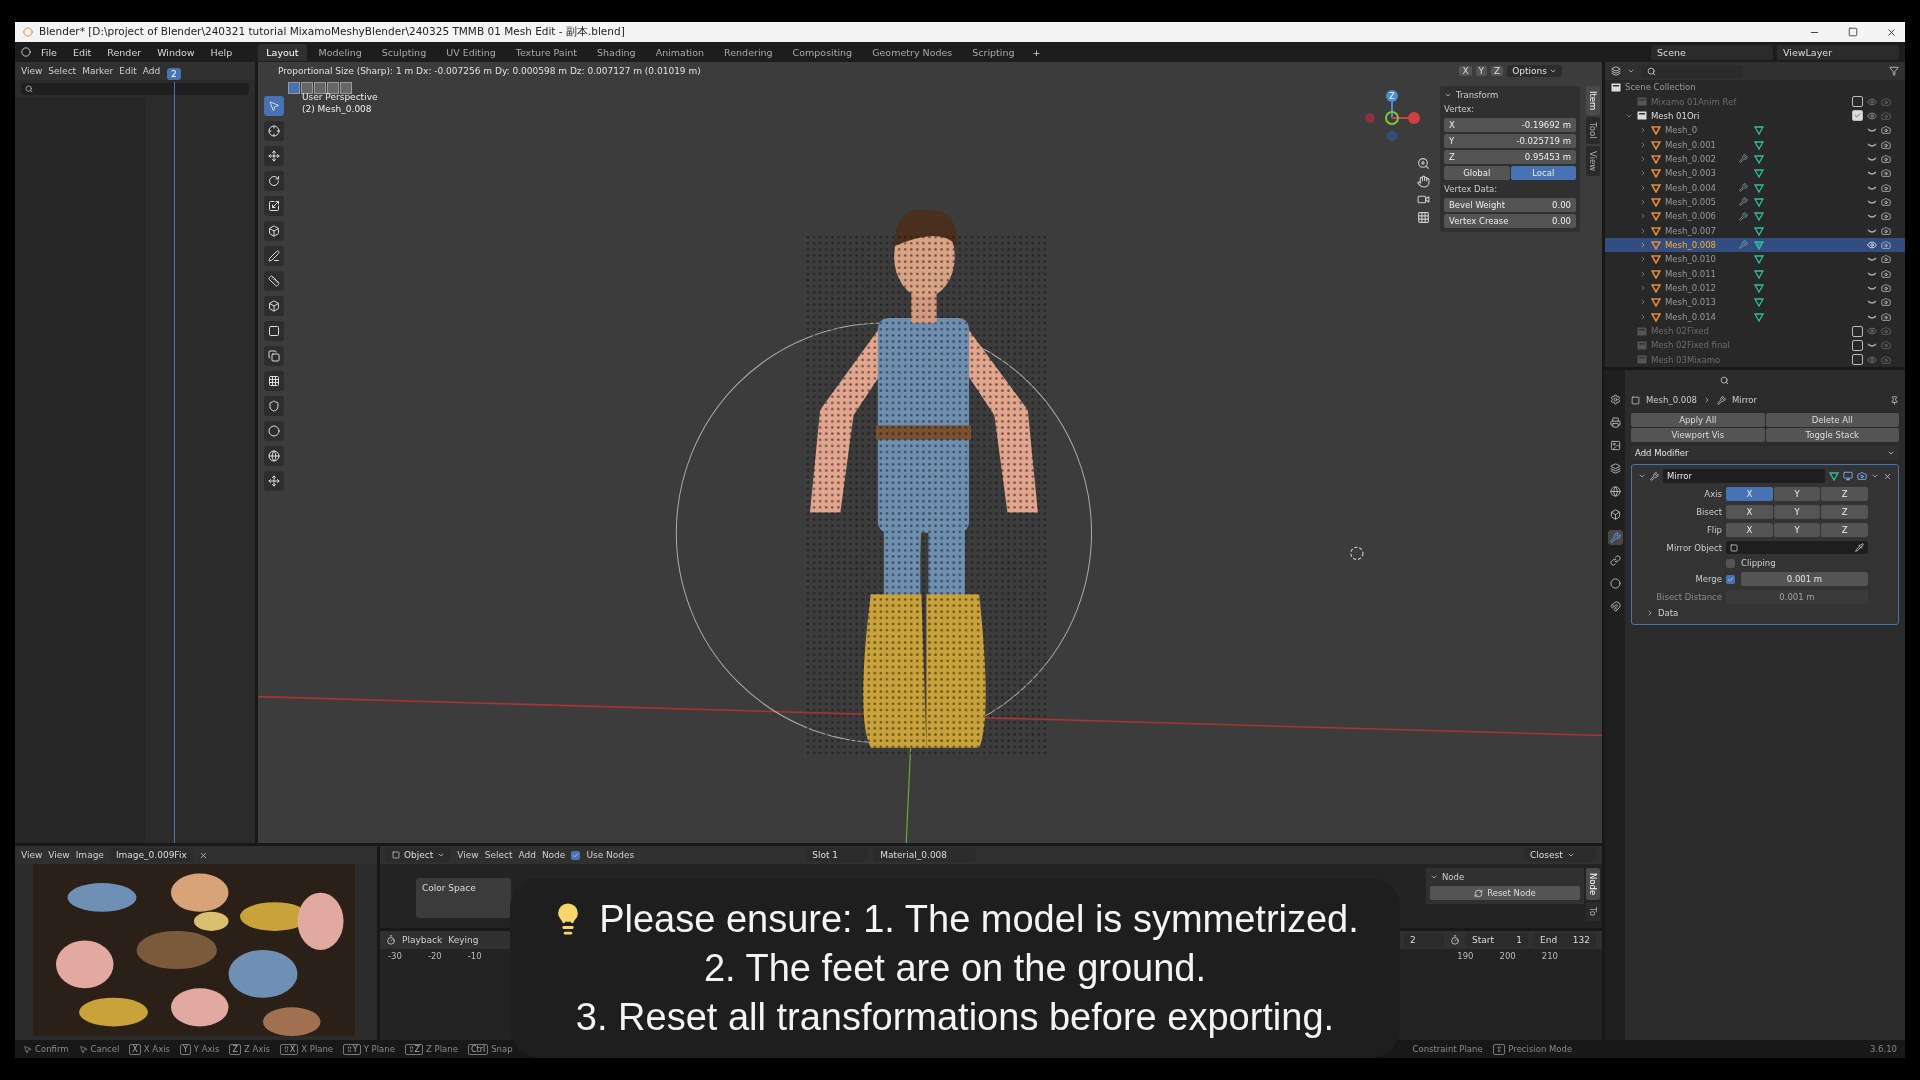 This screenshot has height=1080, width=1920. What do you see at coordinates (1668, 613) in the screenshot?
I see `subpanel-header: Data` at bounding box center [1668, 613].